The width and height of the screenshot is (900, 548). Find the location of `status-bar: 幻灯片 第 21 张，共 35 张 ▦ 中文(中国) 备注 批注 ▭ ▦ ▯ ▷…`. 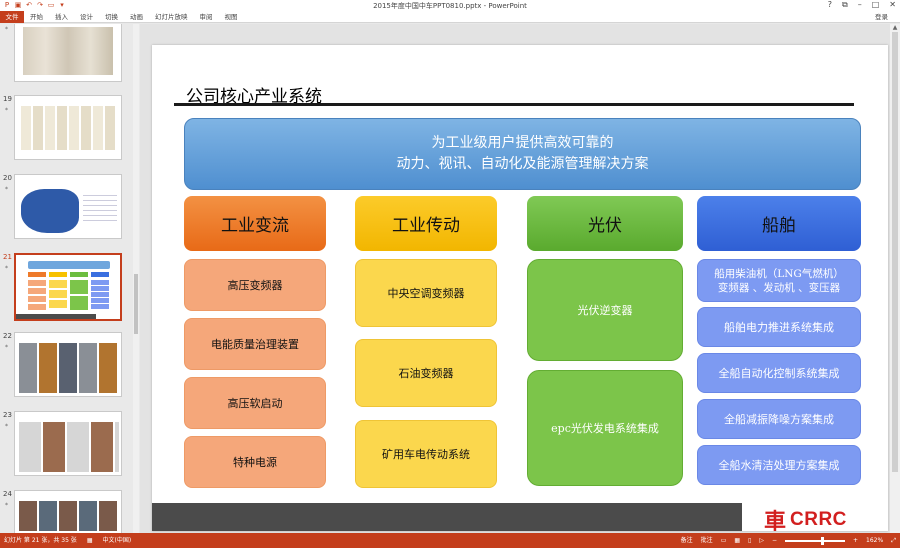

status-bar: 幻灯片 第 21 张，共 35 张 ▦ 中文(中国) 备注 批注 ▭ ▦ ▯ ▷… is located at coordinates (450, 540).